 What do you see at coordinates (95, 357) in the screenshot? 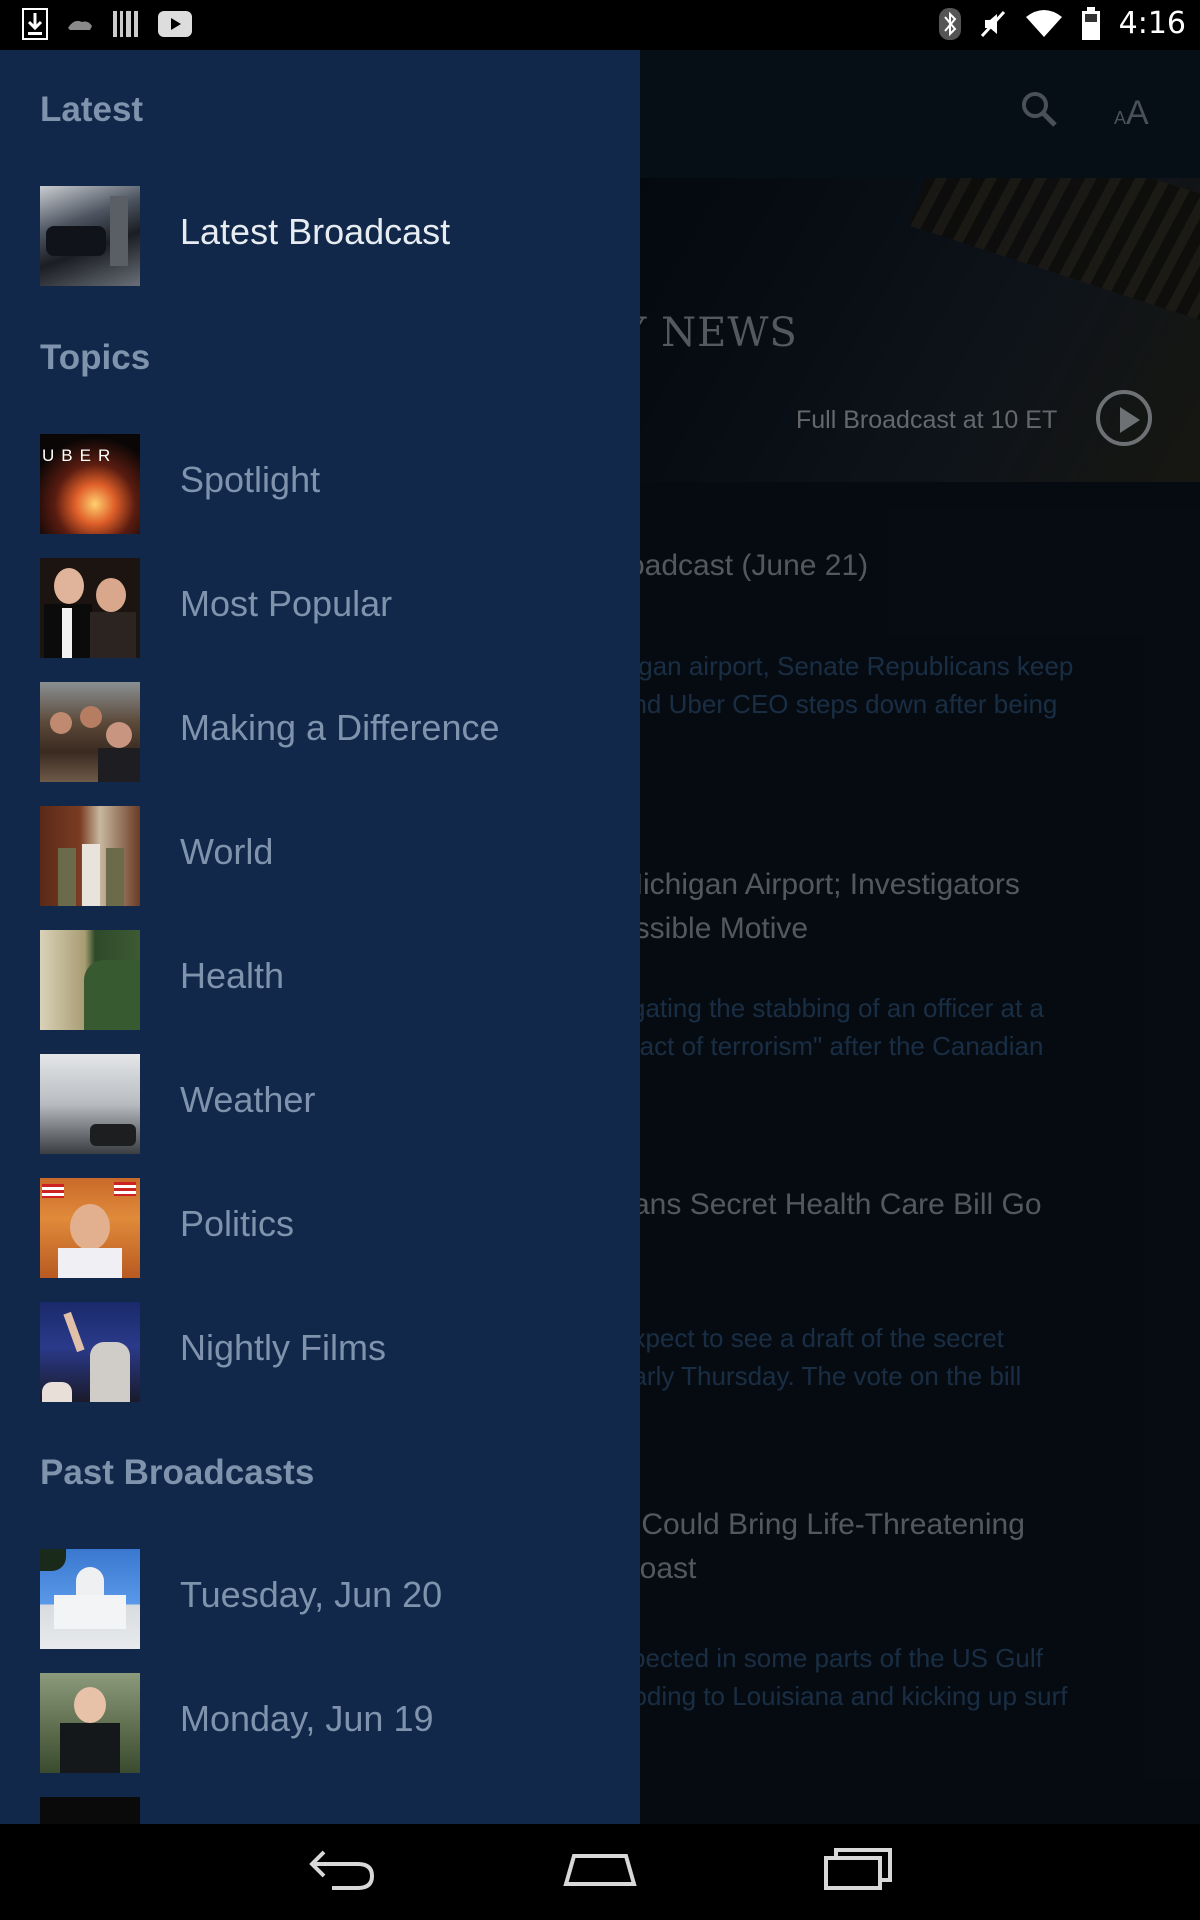
I see `section-header-topics: Topics` at bounding box center [95, 357].